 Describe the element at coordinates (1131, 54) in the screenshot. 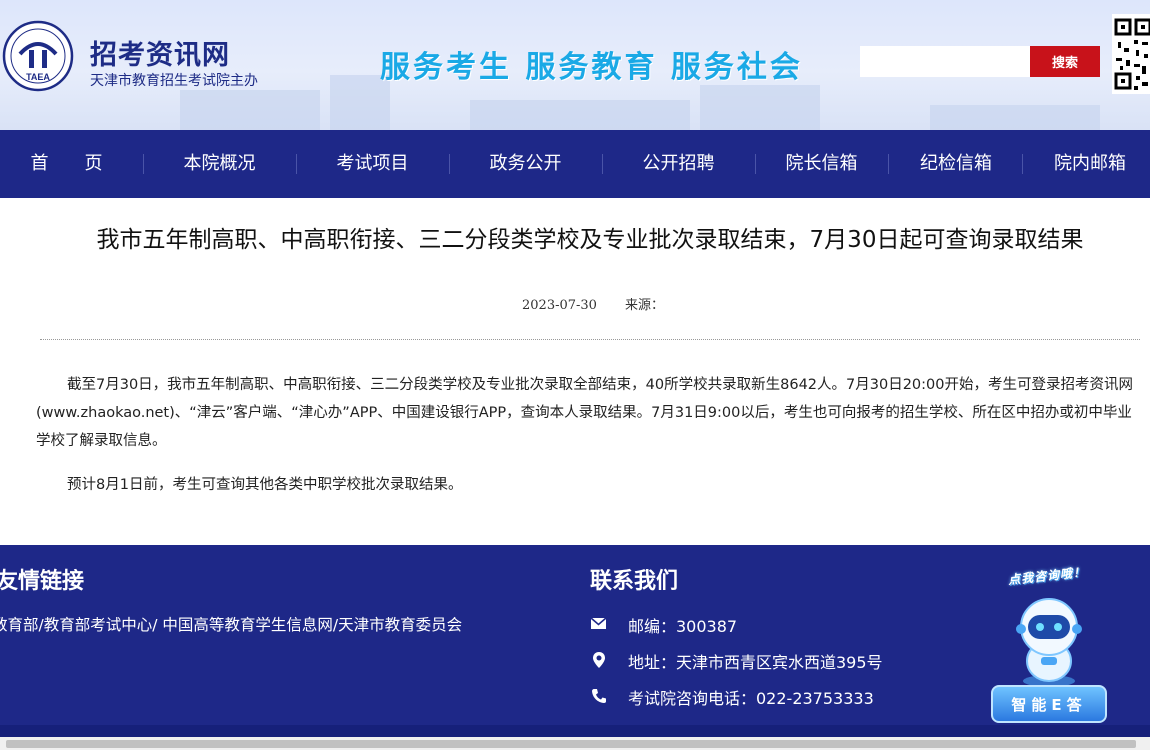

I see `qr-code-icon` at that location.